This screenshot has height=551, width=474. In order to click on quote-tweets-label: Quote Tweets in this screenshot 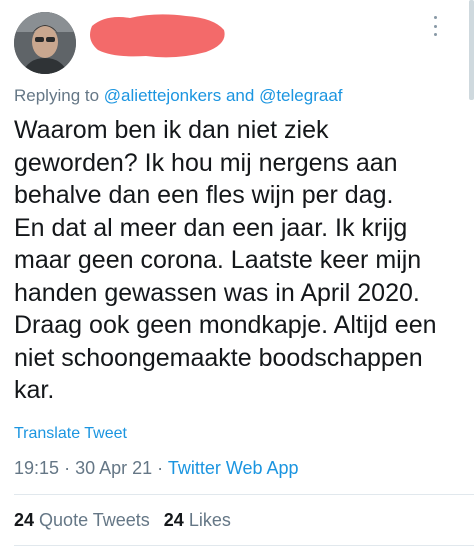, I will do `click(94, 520)`.